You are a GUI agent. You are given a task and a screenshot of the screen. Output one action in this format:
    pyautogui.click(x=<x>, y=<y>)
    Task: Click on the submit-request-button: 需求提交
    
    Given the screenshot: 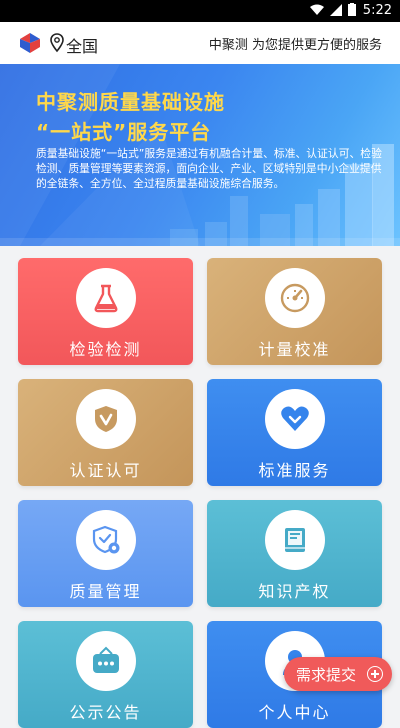 What is the action you would take?
    pyautogui.click(x=338, y=674)
    